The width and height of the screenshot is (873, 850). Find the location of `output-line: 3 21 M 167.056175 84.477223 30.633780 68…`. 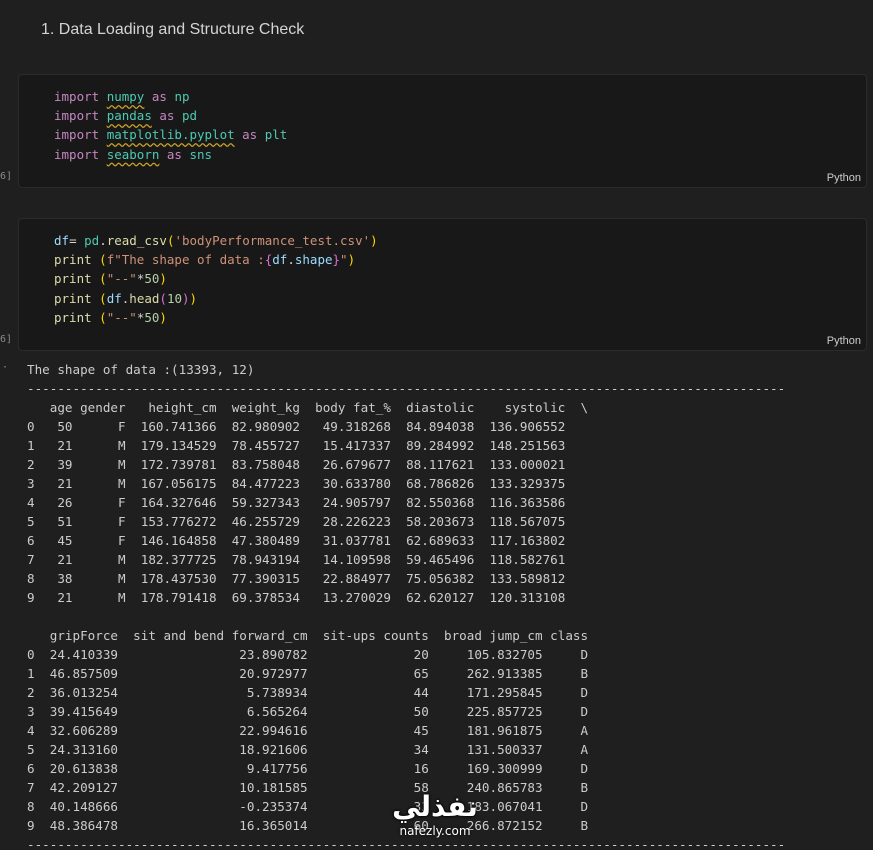

output-line: 3 21 M 167.056175 84.477223 30.633780 68… is located at coordinates (296, 483).